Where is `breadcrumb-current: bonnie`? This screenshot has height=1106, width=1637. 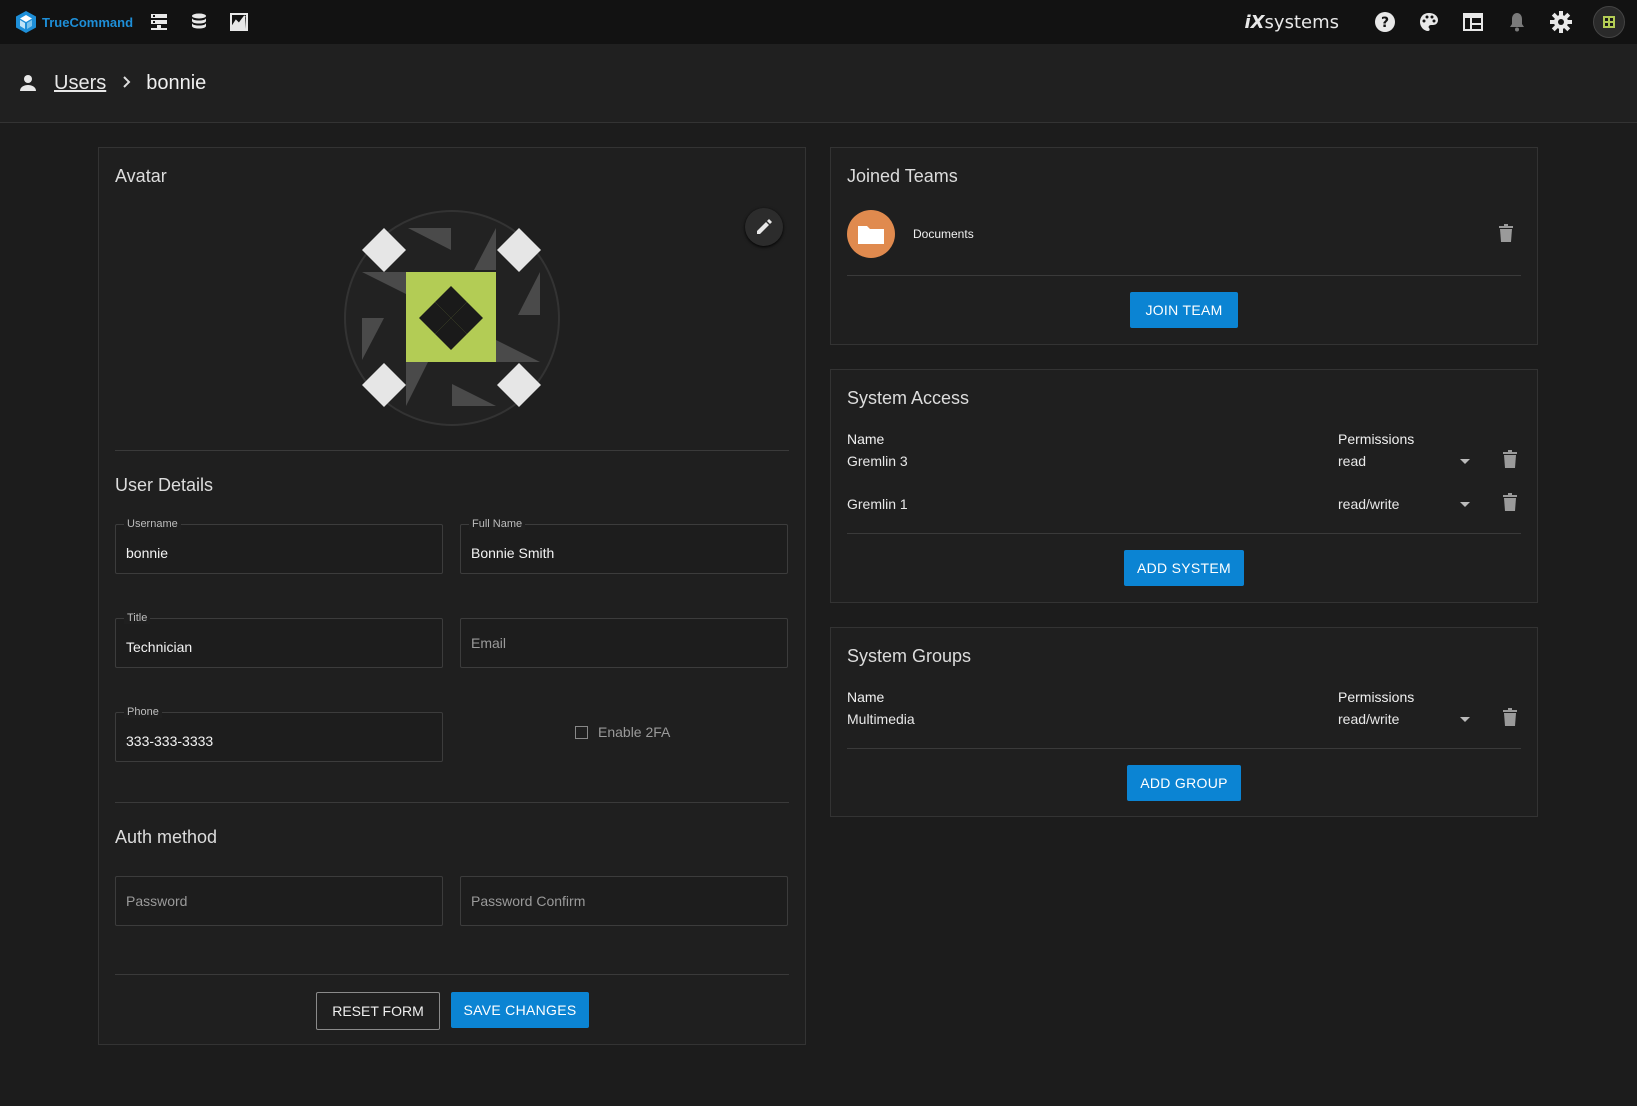 breadcrumb-current: bonnie is located at coordinates (176, 82).